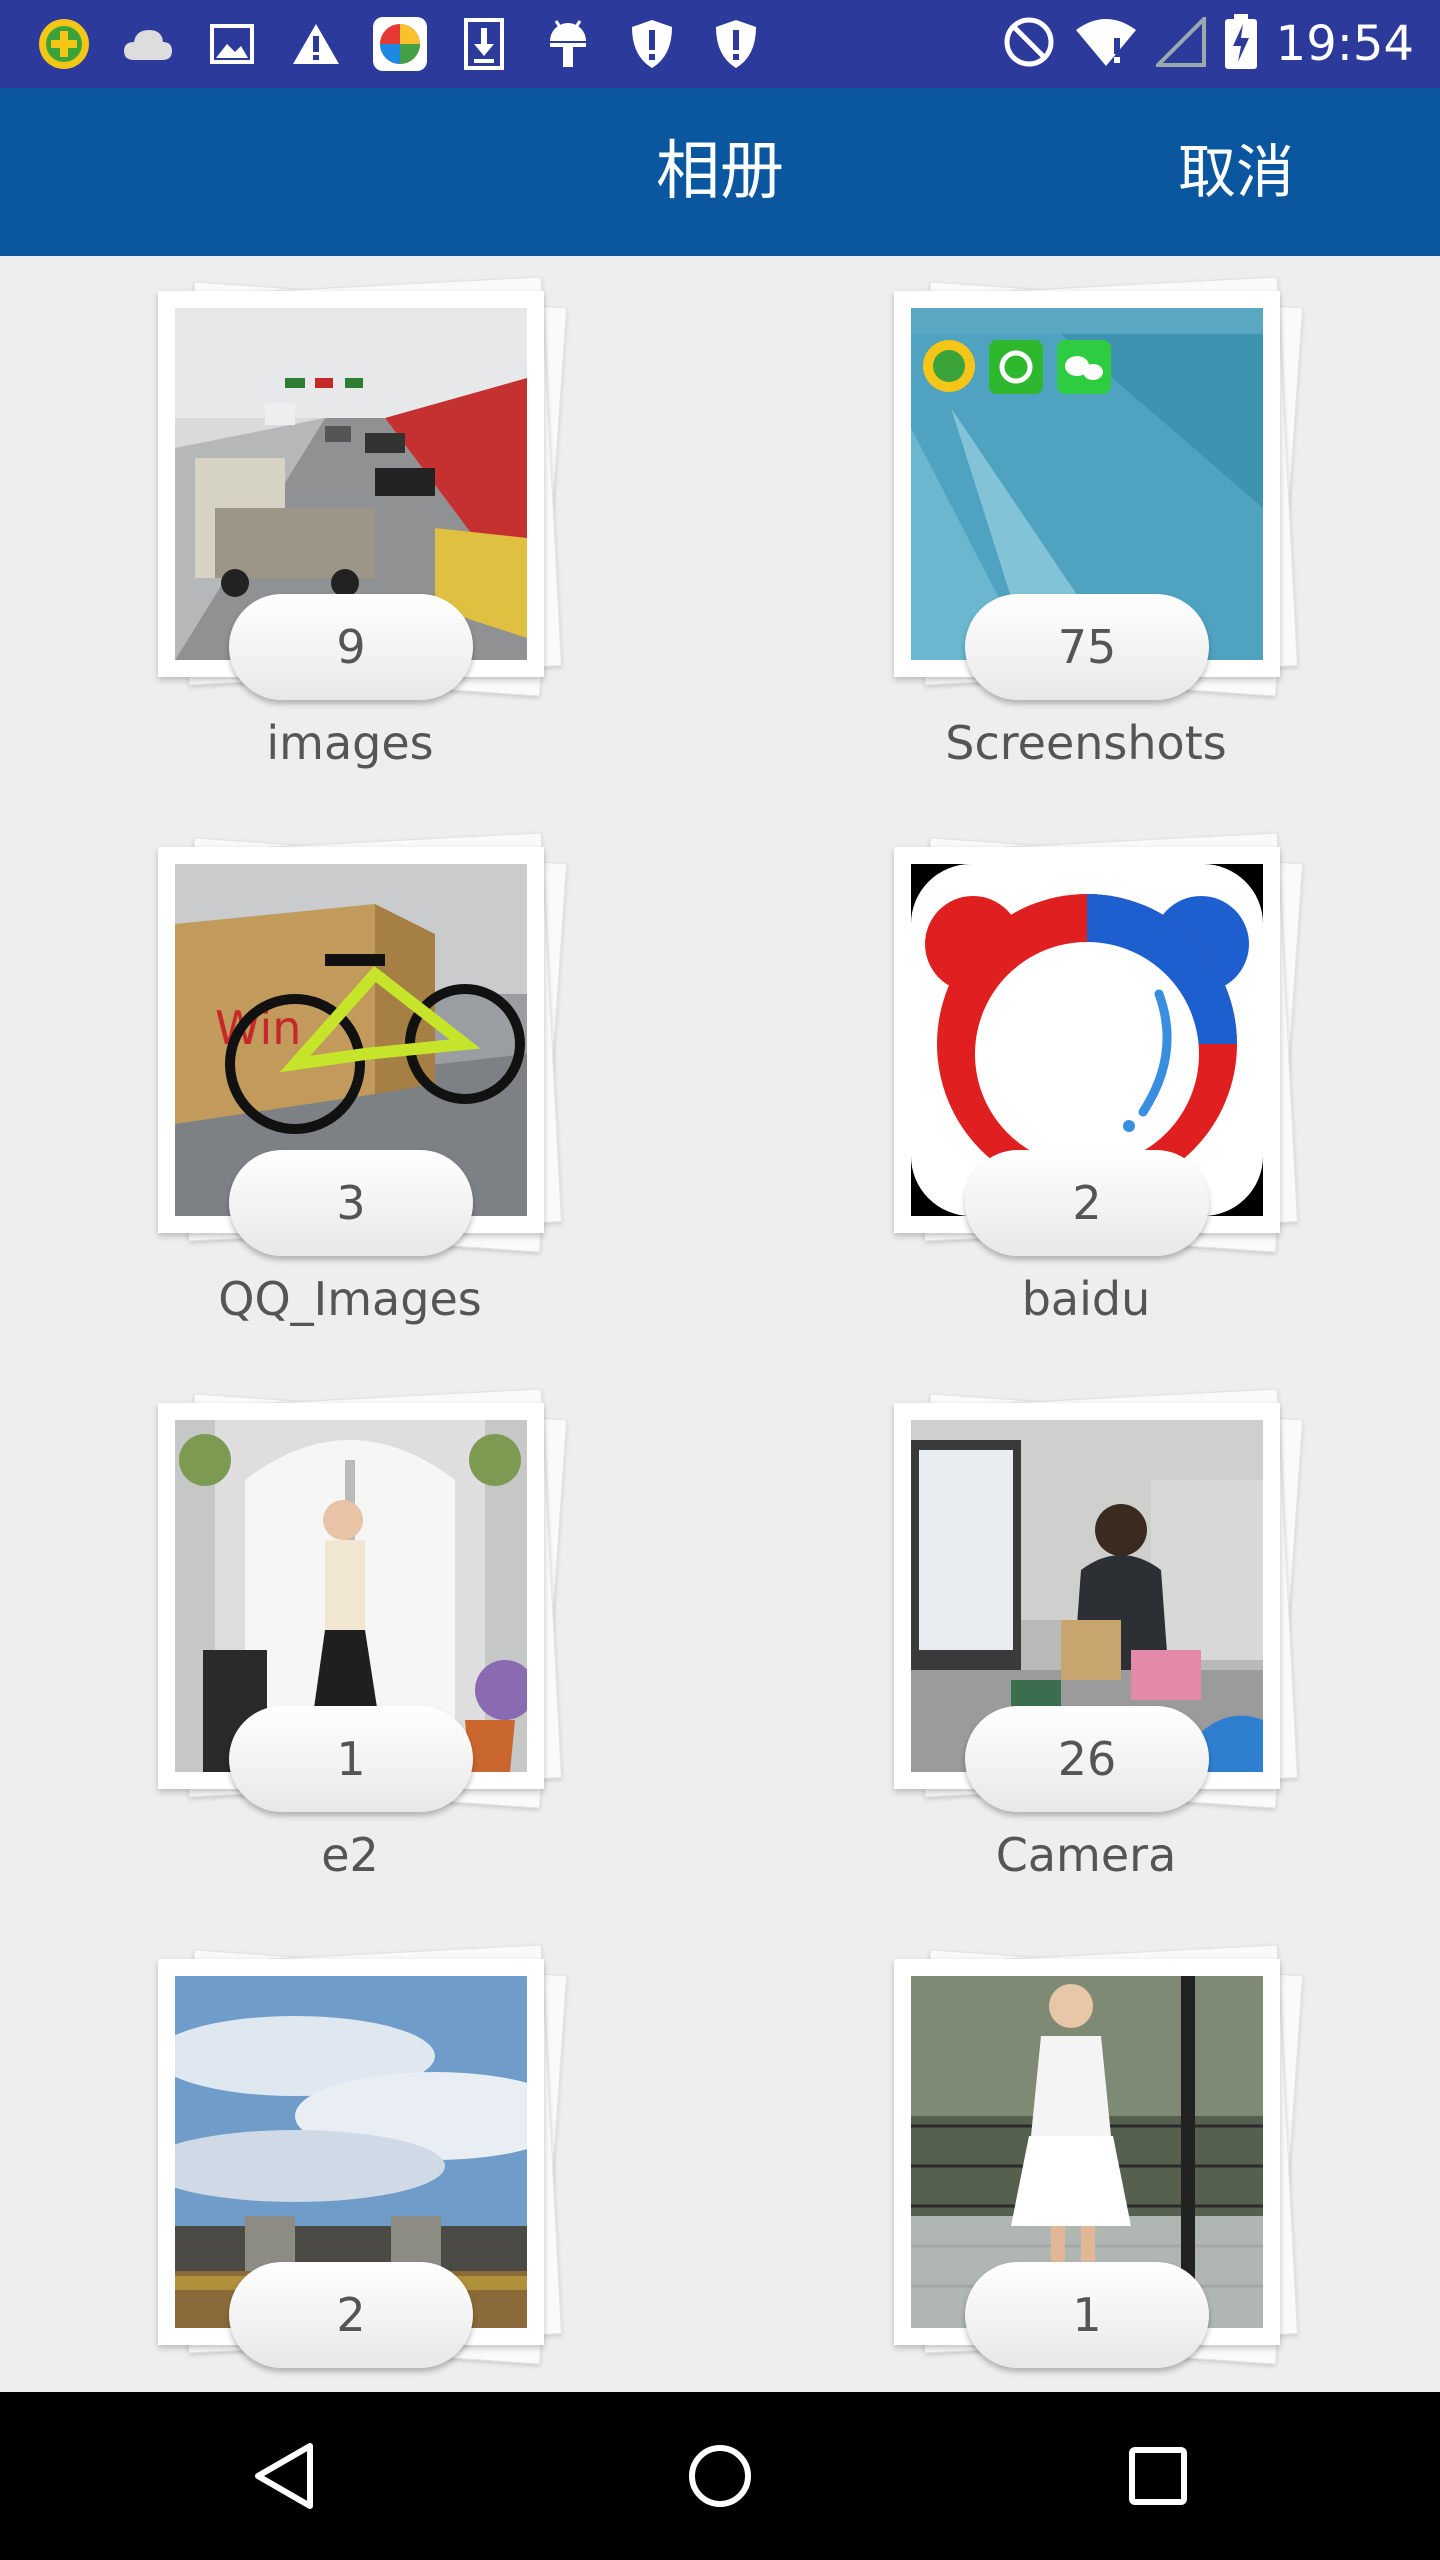  Describe the element at coordinates (1020, 526) in the screenshot. I see `album-item: 75 Screenshots` at that location.